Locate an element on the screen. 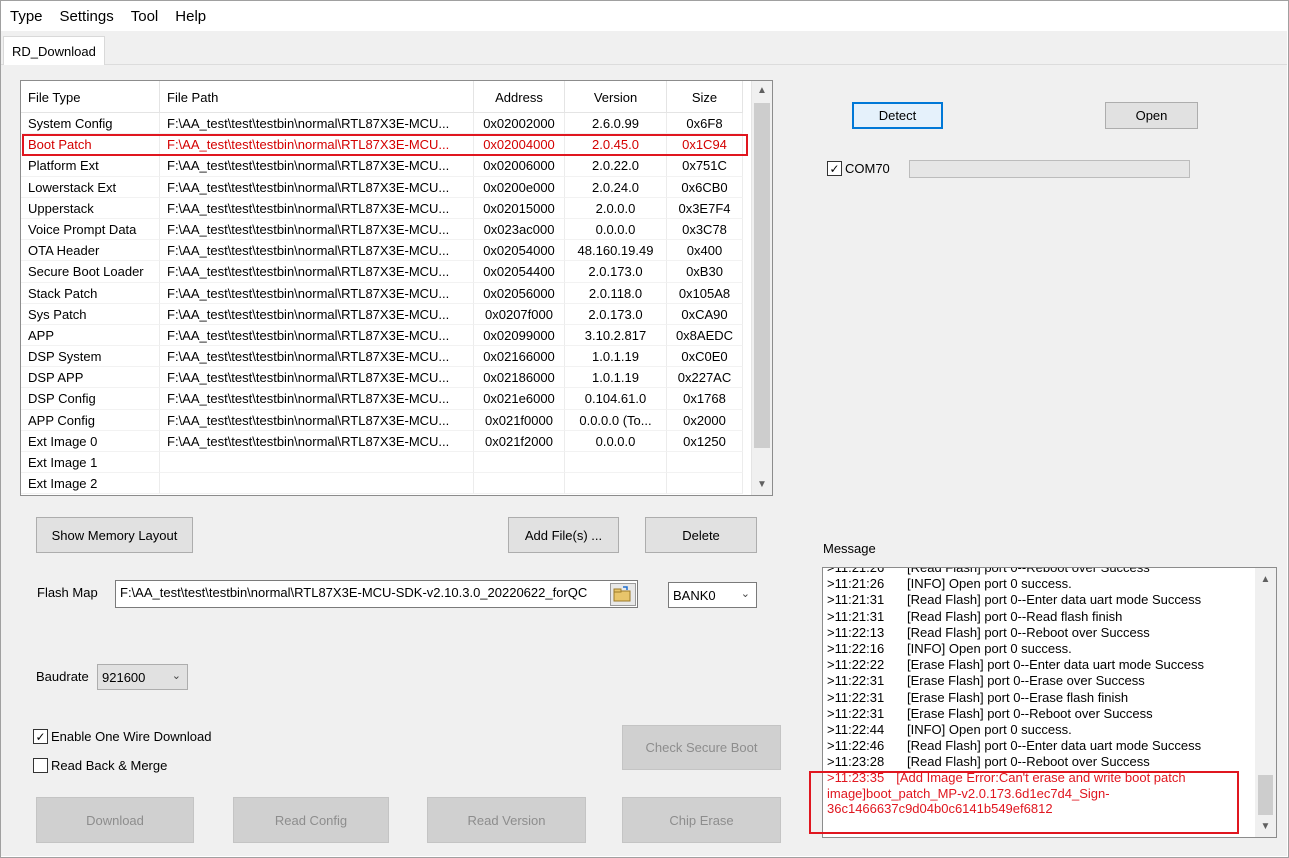 The height and width of the screenshot is (858, 1289). table-row: Ext Image 2 is located at coordinates (382, 484).